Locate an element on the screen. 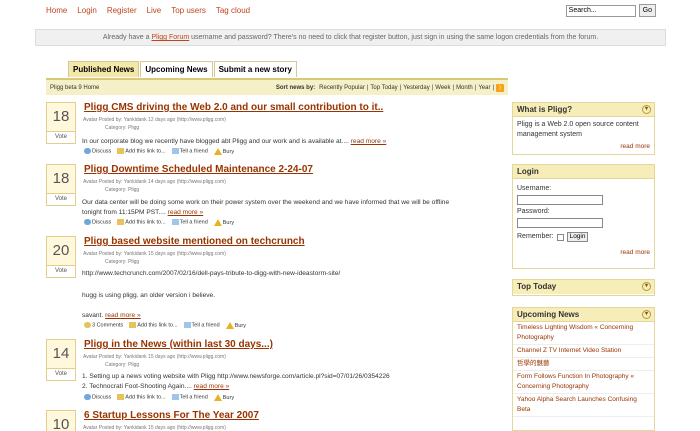  vote-count: 20 is located at coordinates (61, 251).